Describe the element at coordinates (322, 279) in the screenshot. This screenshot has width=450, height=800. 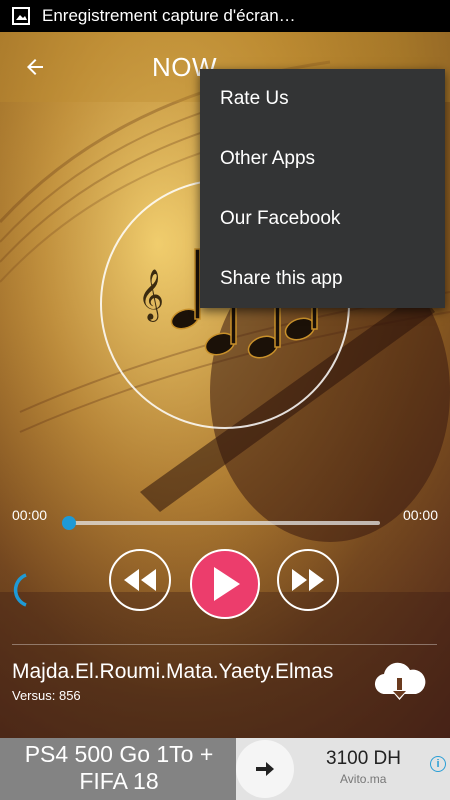
I see `menu-item-share-app: Share this app` at that location.